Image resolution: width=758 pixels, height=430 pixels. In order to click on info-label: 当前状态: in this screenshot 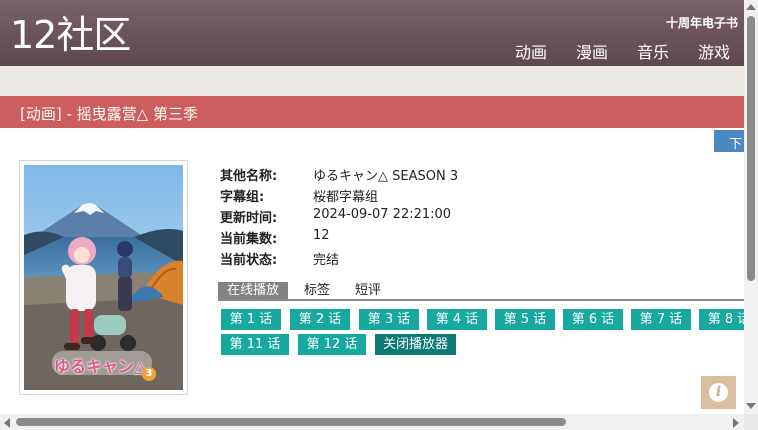, I will do `click(249, 260)`.